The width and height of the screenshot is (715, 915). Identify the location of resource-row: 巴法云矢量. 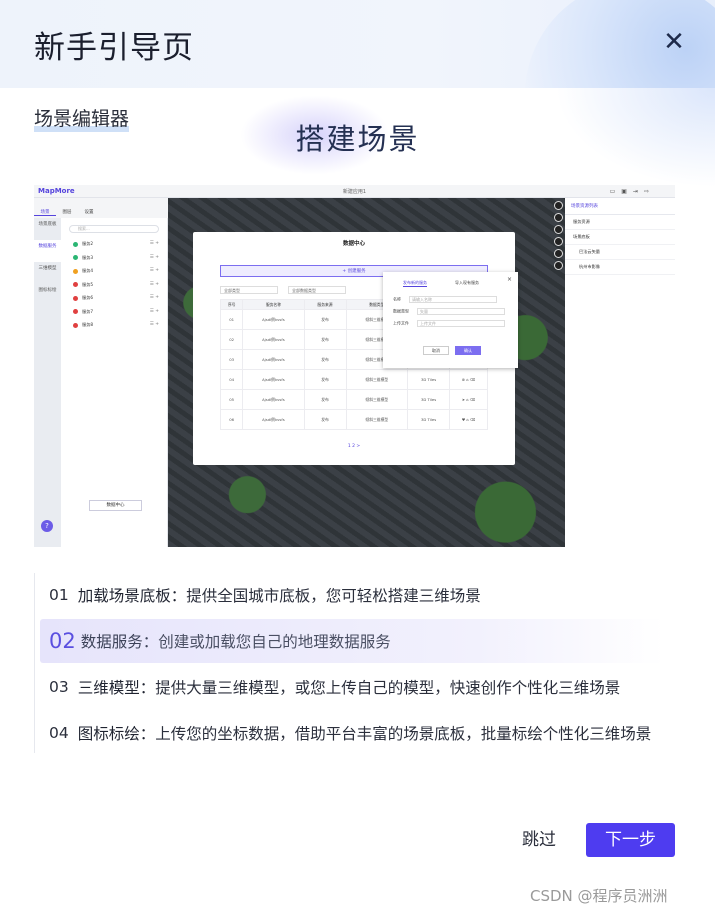
(620, 252).